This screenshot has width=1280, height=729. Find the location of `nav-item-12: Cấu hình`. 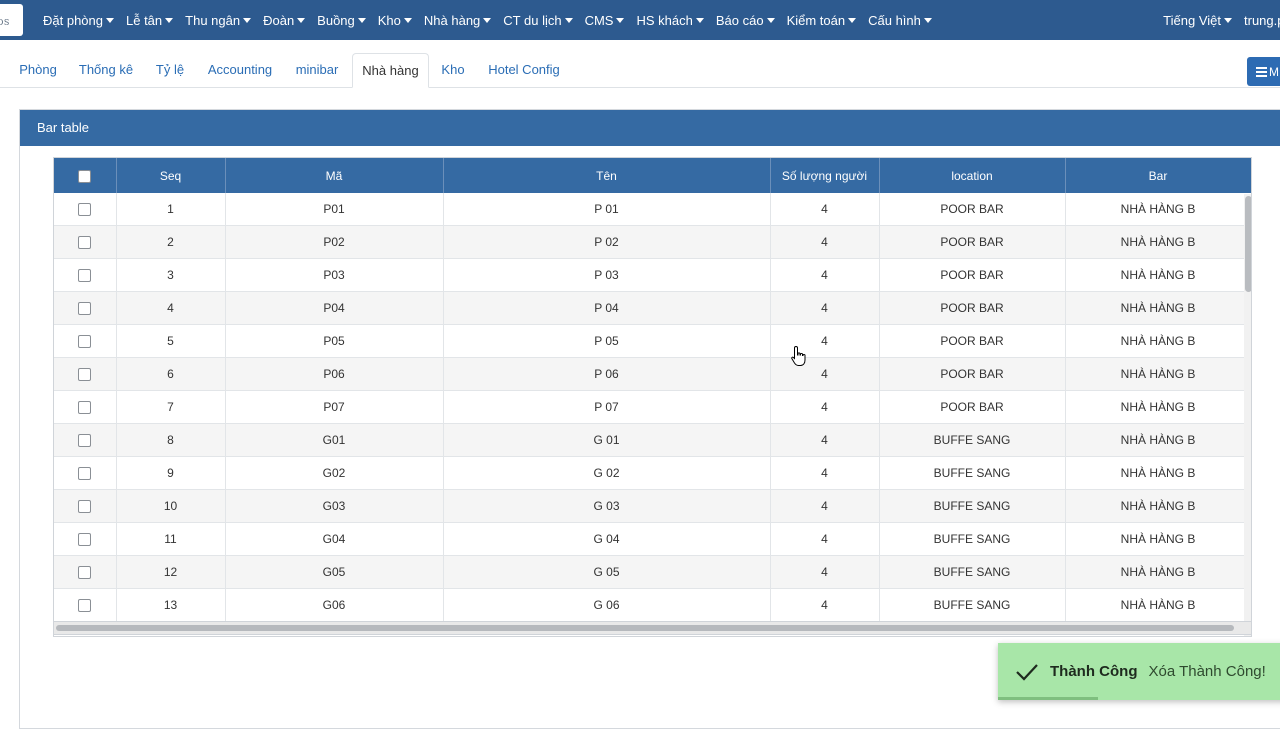

nav-item-12: Cấu hình is located at coordinates (900, 20).